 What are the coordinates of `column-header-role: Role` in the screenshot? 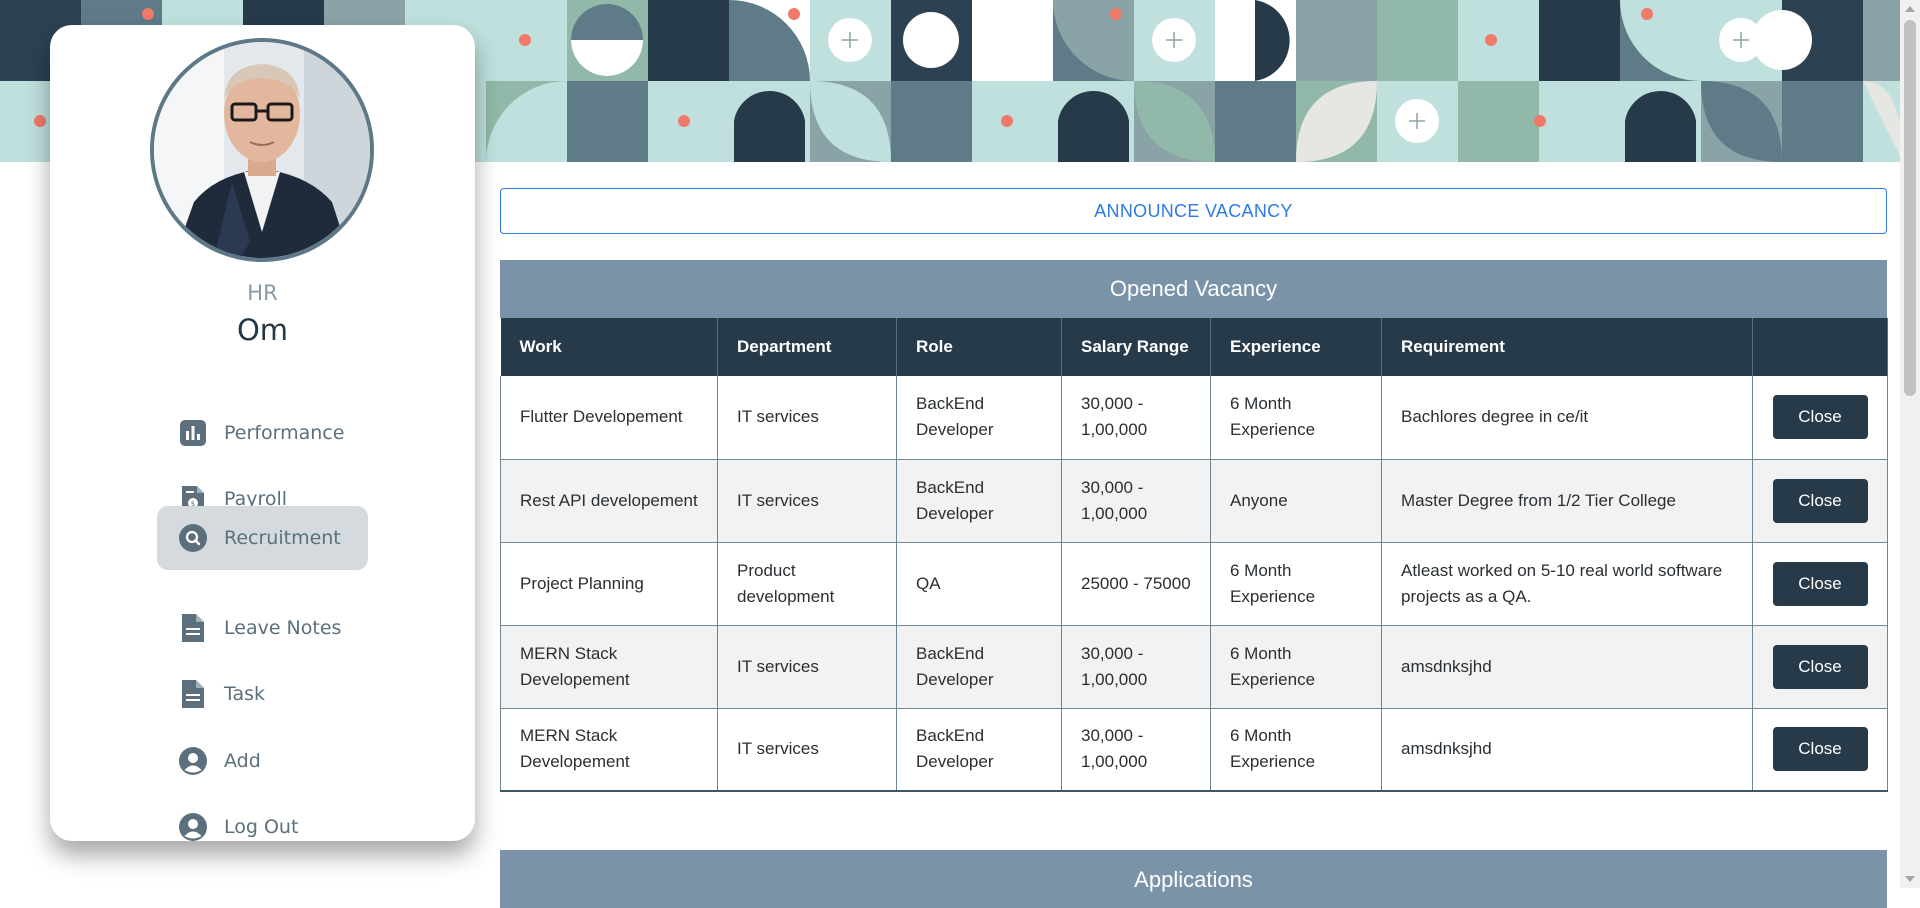 It's located at (979, 347).